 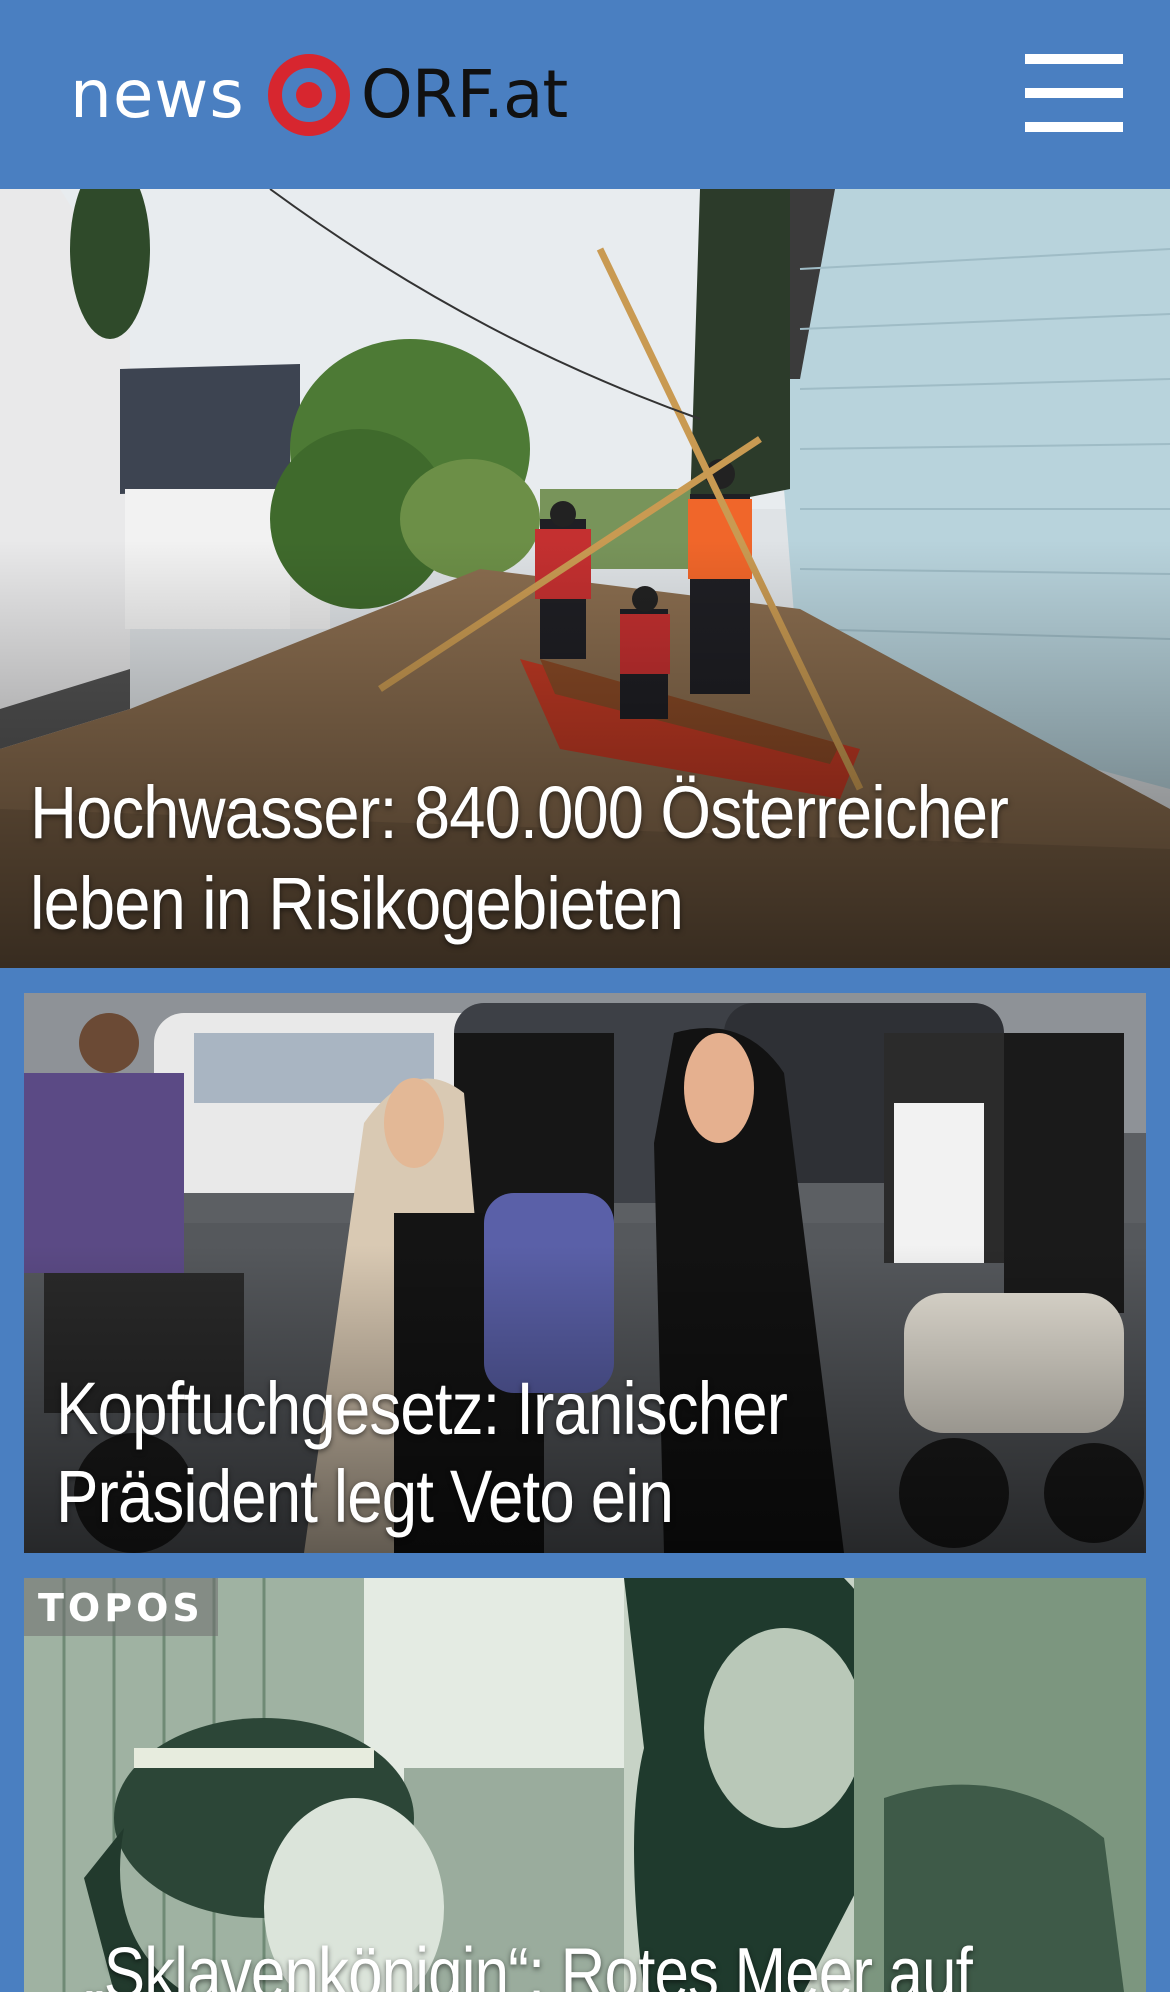 I want to click on story-headline: „Sklavenkönigin“: Rotes Meer auf, so click(x=557, y=1961).